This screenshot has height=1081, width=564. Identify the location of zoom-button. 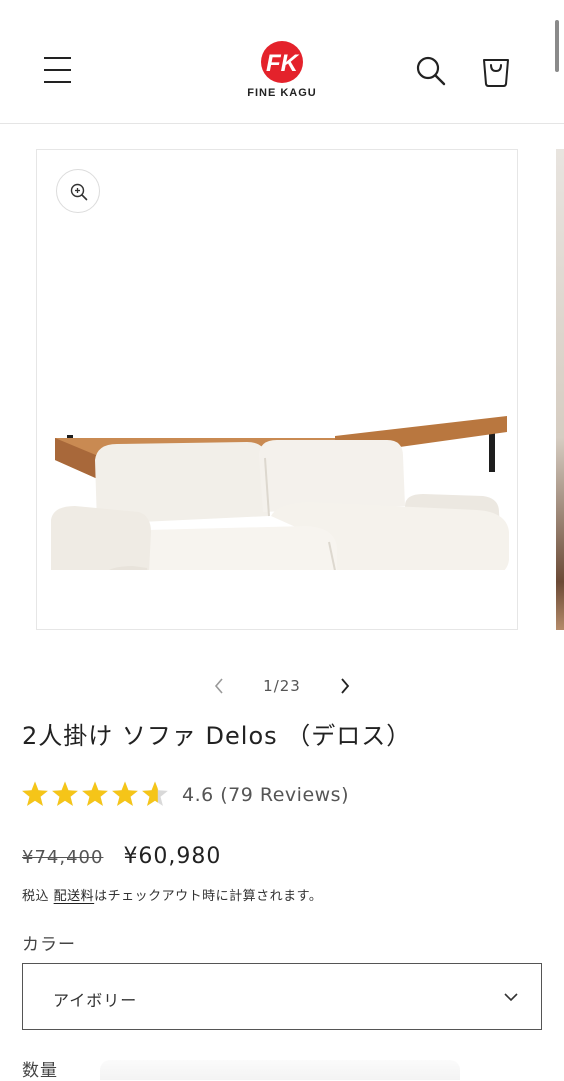
(78, 191).